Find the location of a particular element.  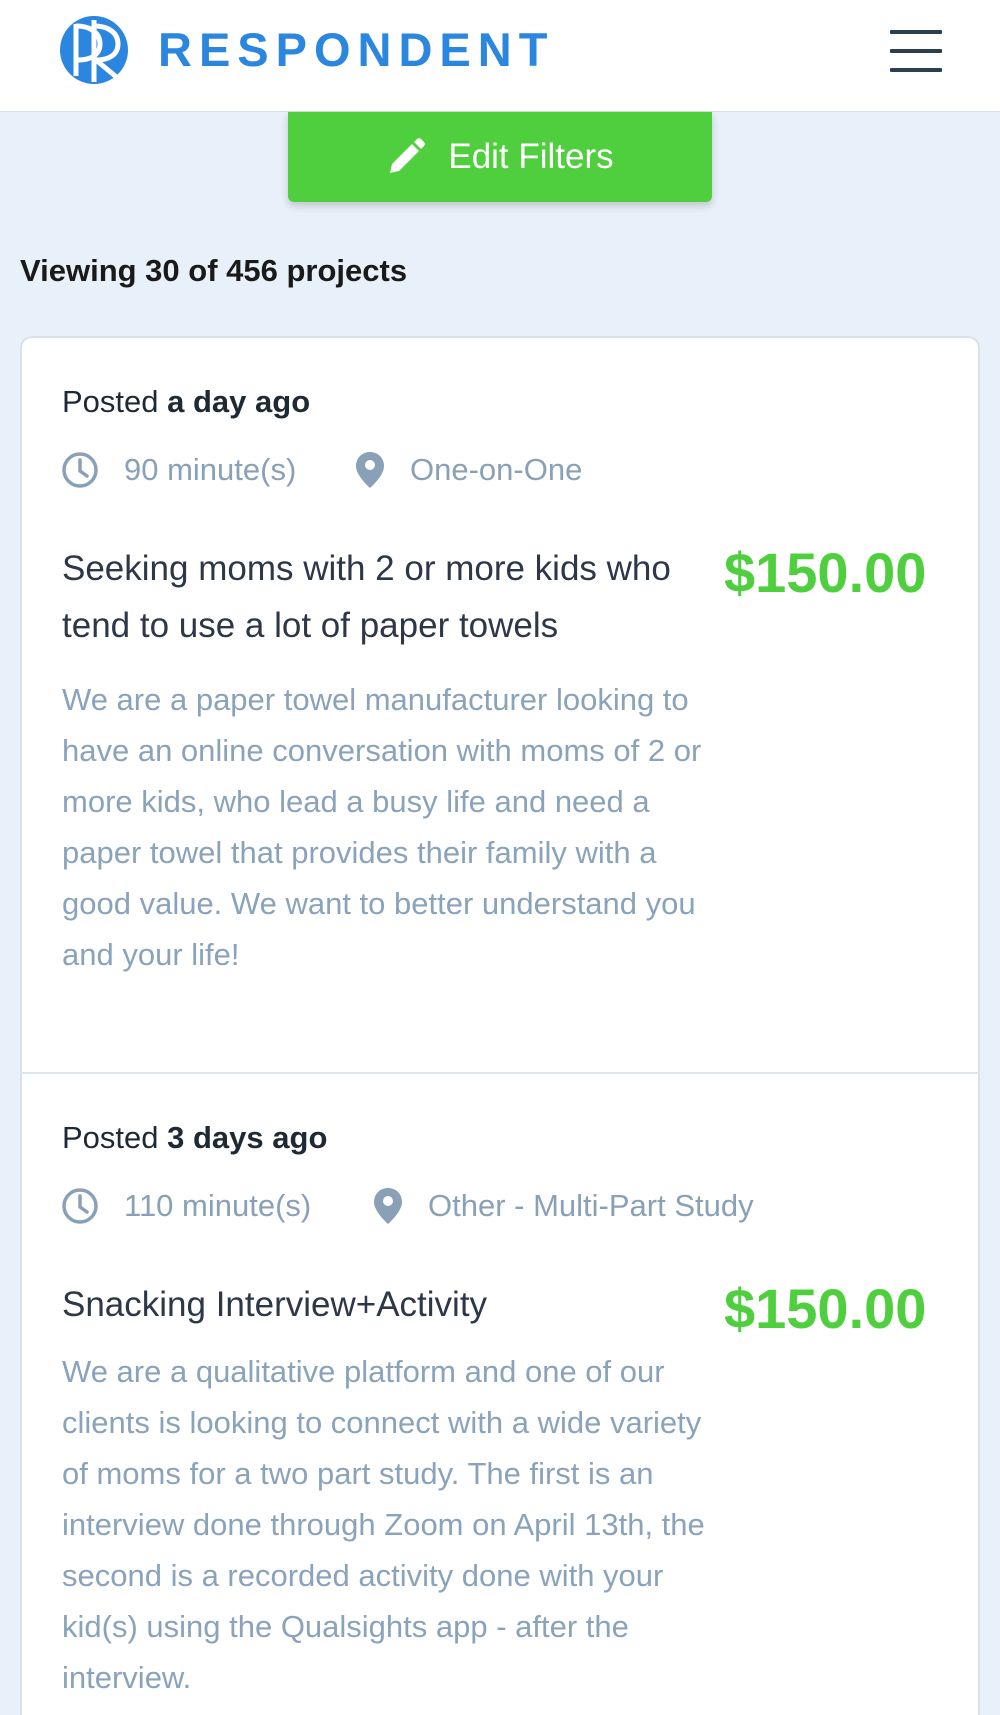

duration: 110 minute(s) is located at coordinates (185, 1206).